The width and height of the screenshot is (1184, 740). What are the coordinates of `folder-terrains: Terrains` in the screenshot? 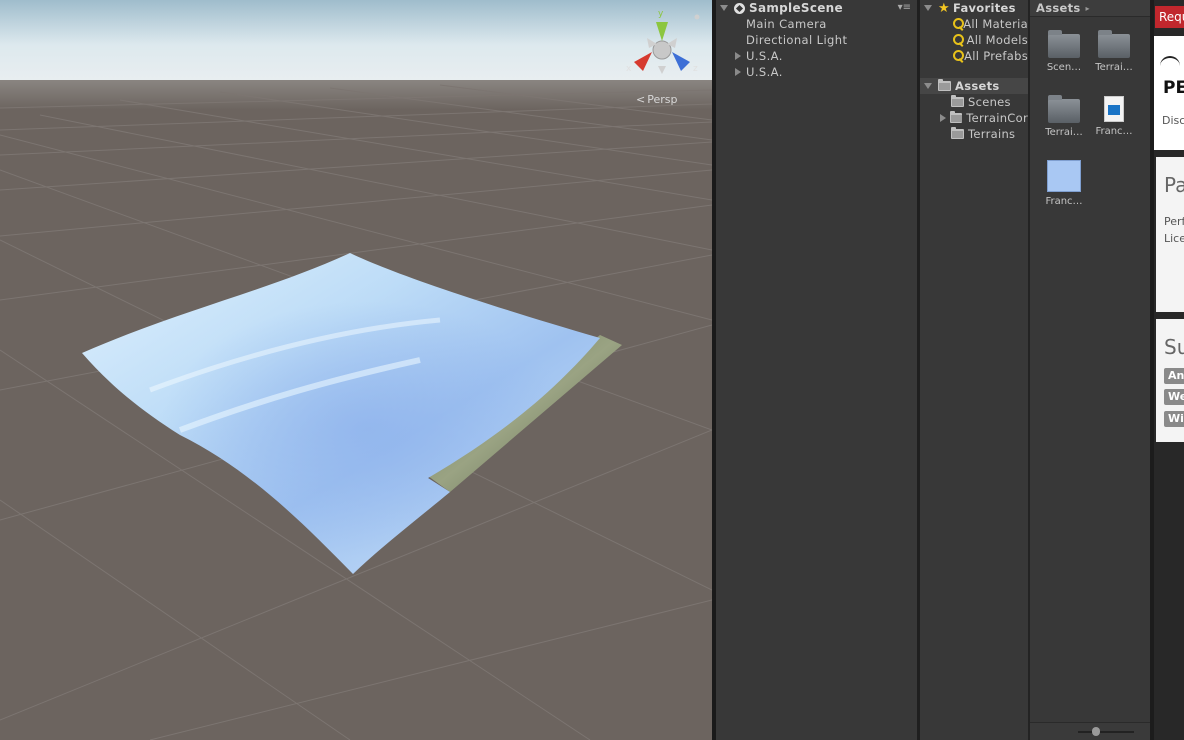 It's located at (974, 134).